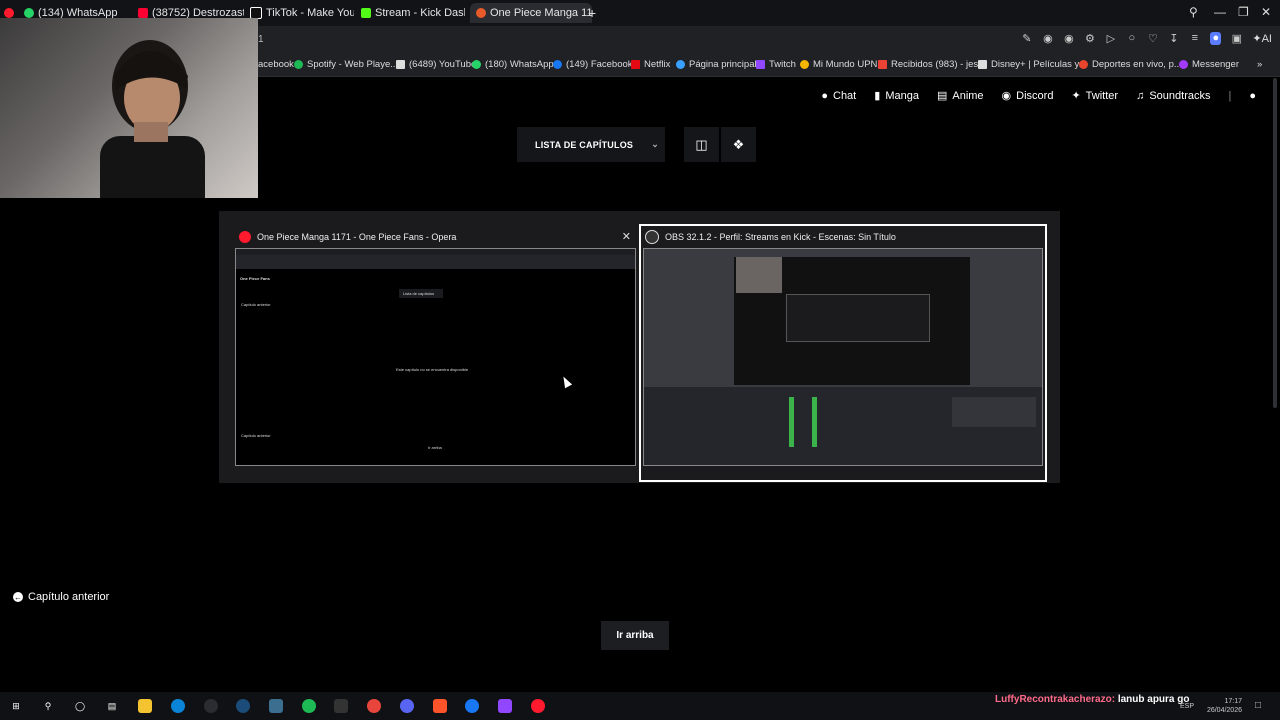 This screenshot has height=720, width=1280. I want to click on open-book-icon: ◫, so click(701, 144).